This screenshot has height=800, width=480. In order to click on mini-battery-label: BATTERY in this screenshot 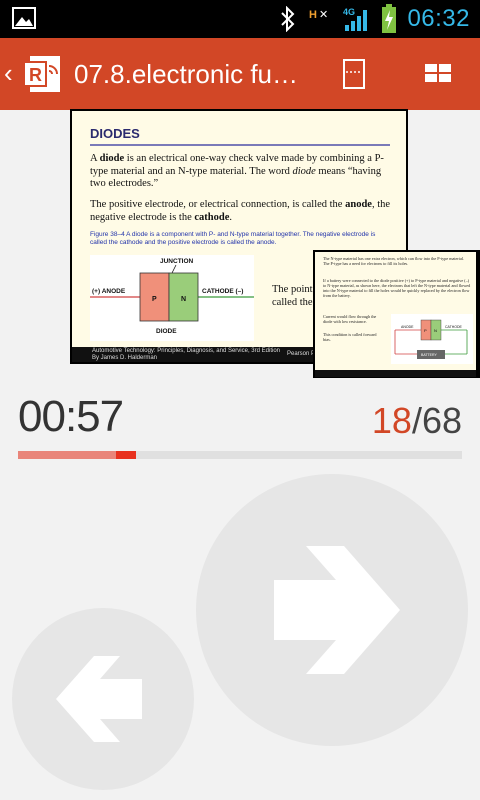, I will do `click(429, 355)`.